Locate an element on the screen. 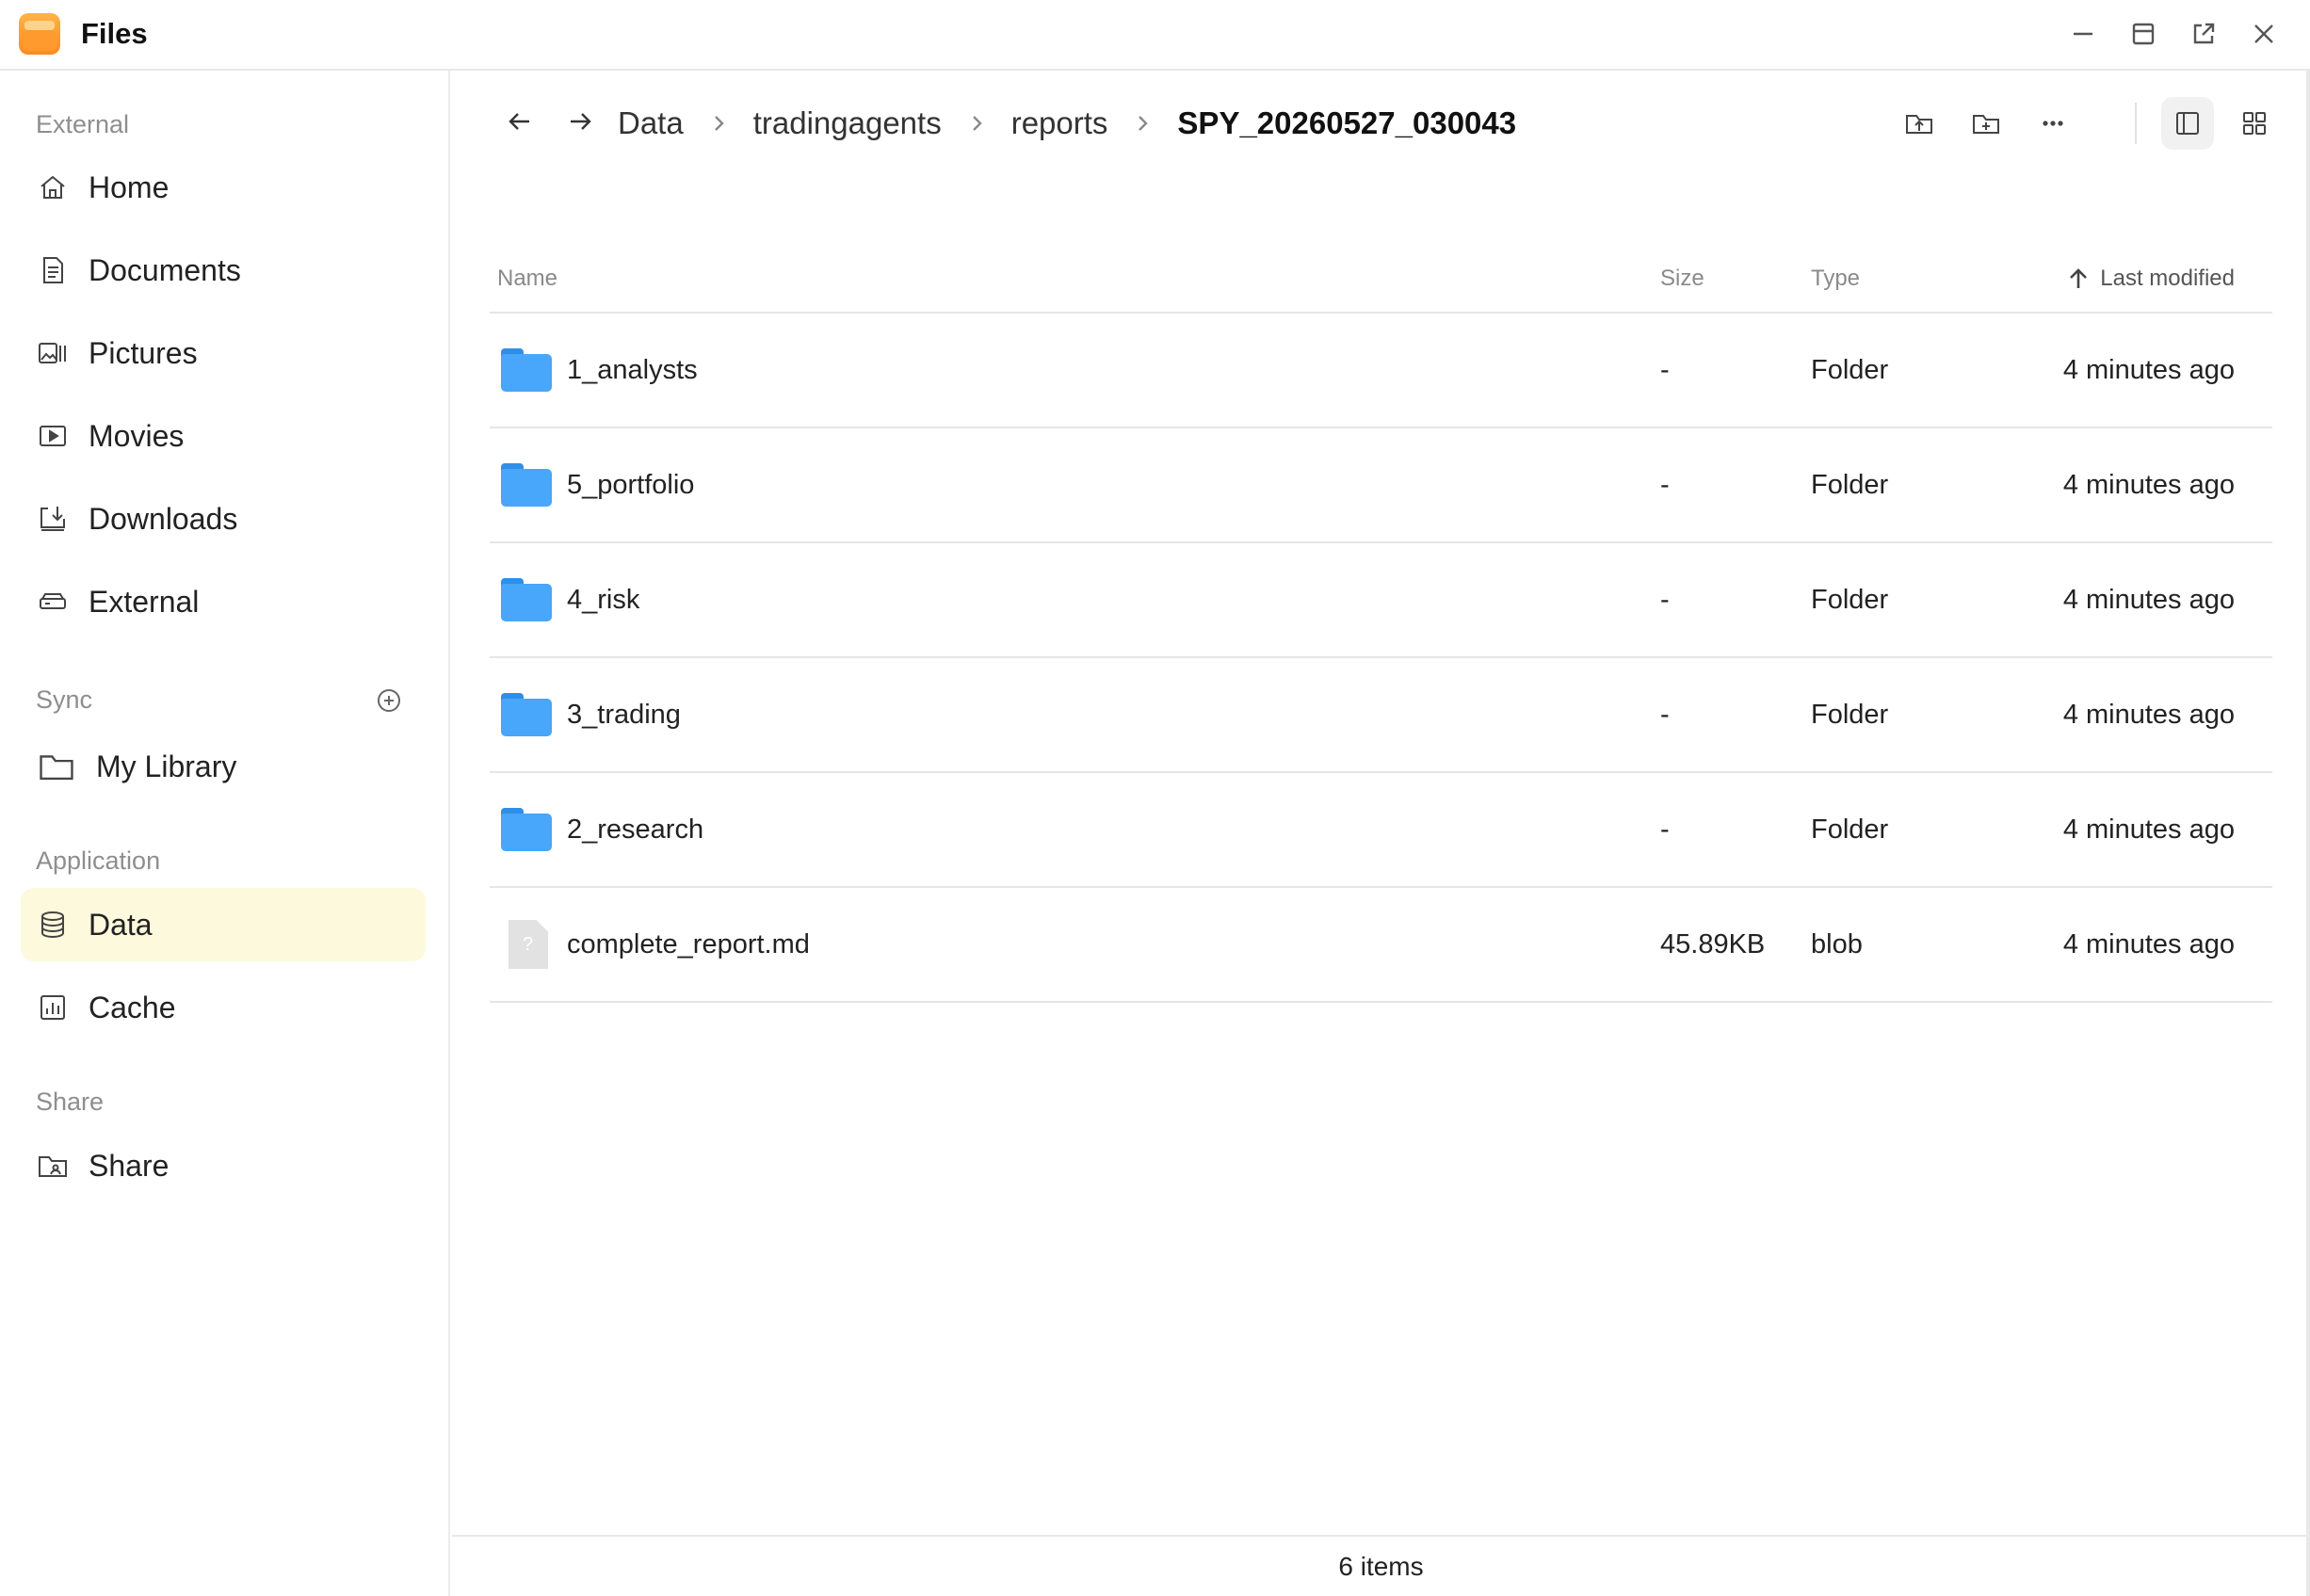  plus-circle-icon is located at coordinates (389, 700).